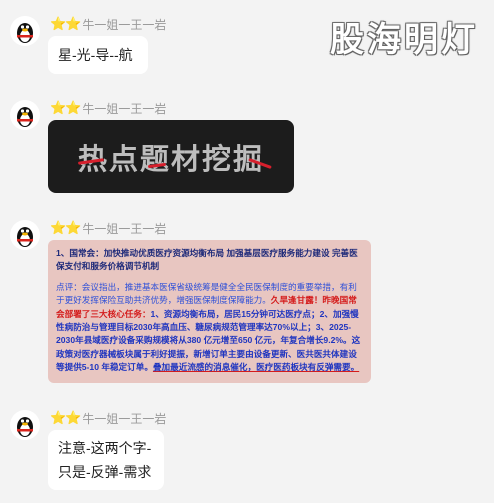 The image size is (494, 503). Describe the element at coordinates (105, 472) in the screenshot. I see `message-line: 只是-反弹-需求` at that location.